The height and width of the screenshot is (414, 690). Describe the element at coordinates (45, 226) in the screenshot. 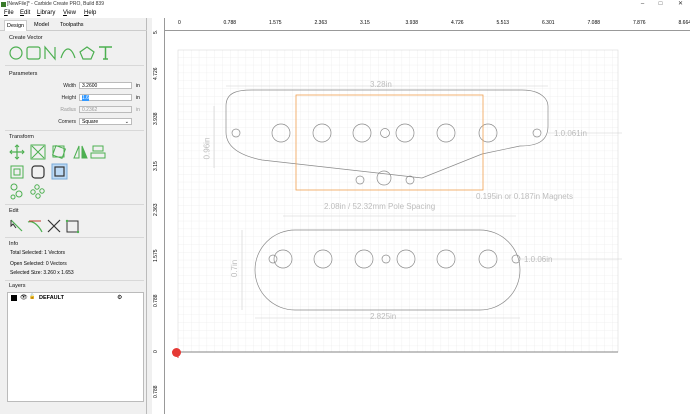

I see `edit-tools` at that location.